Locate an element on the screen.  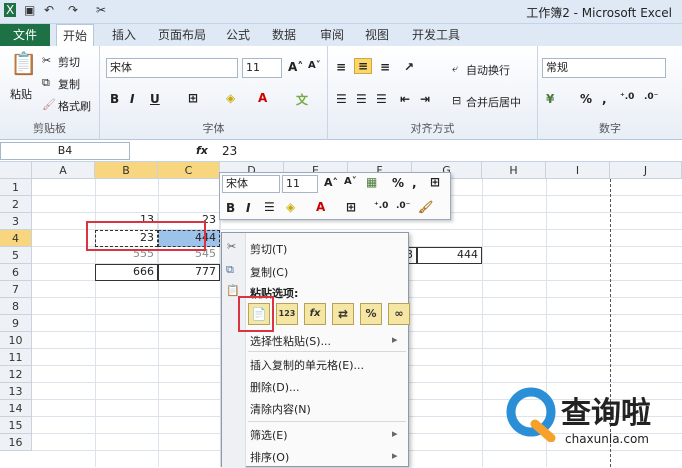
row-header: 11 is located at coordinates (16, 357).